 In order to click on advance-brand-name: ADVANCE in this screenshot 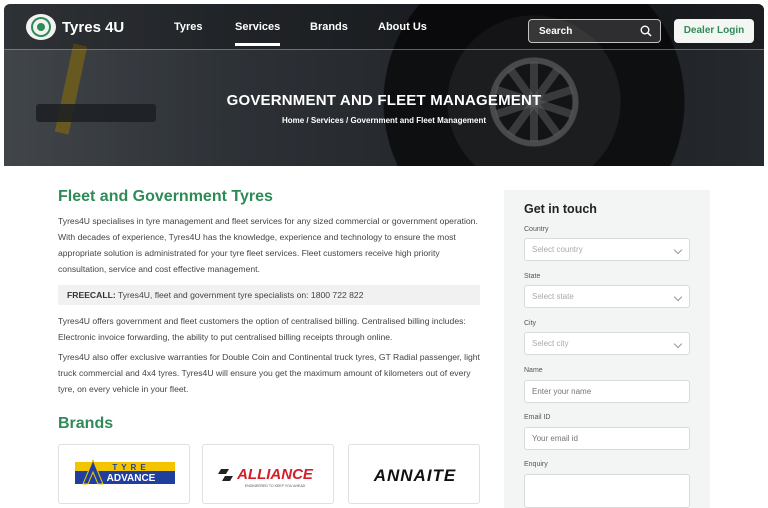, I will do `click(131, 478)`.